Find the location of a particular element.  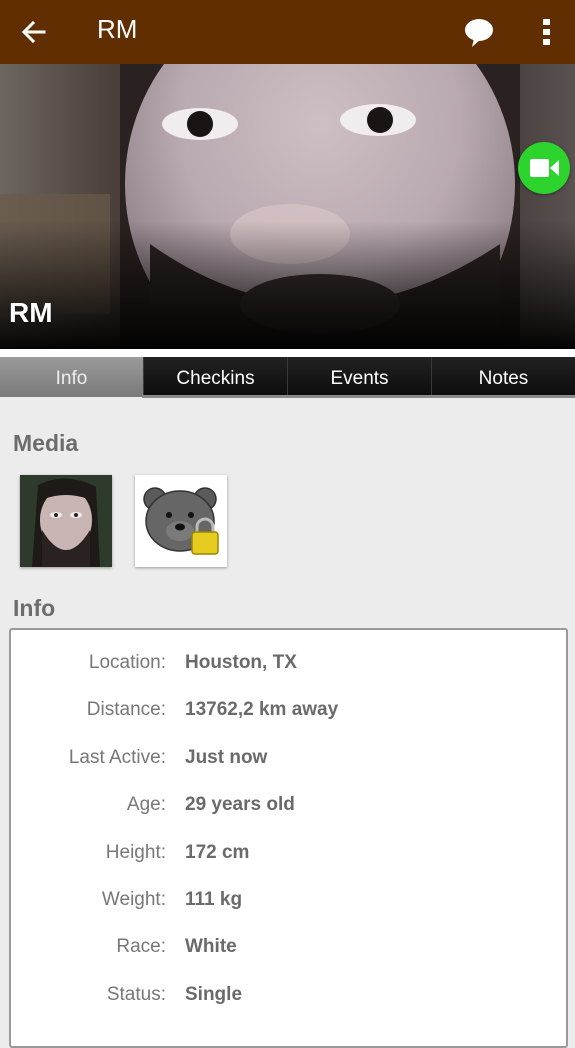

more-vertical-icon is located at coordinates (546, 32).